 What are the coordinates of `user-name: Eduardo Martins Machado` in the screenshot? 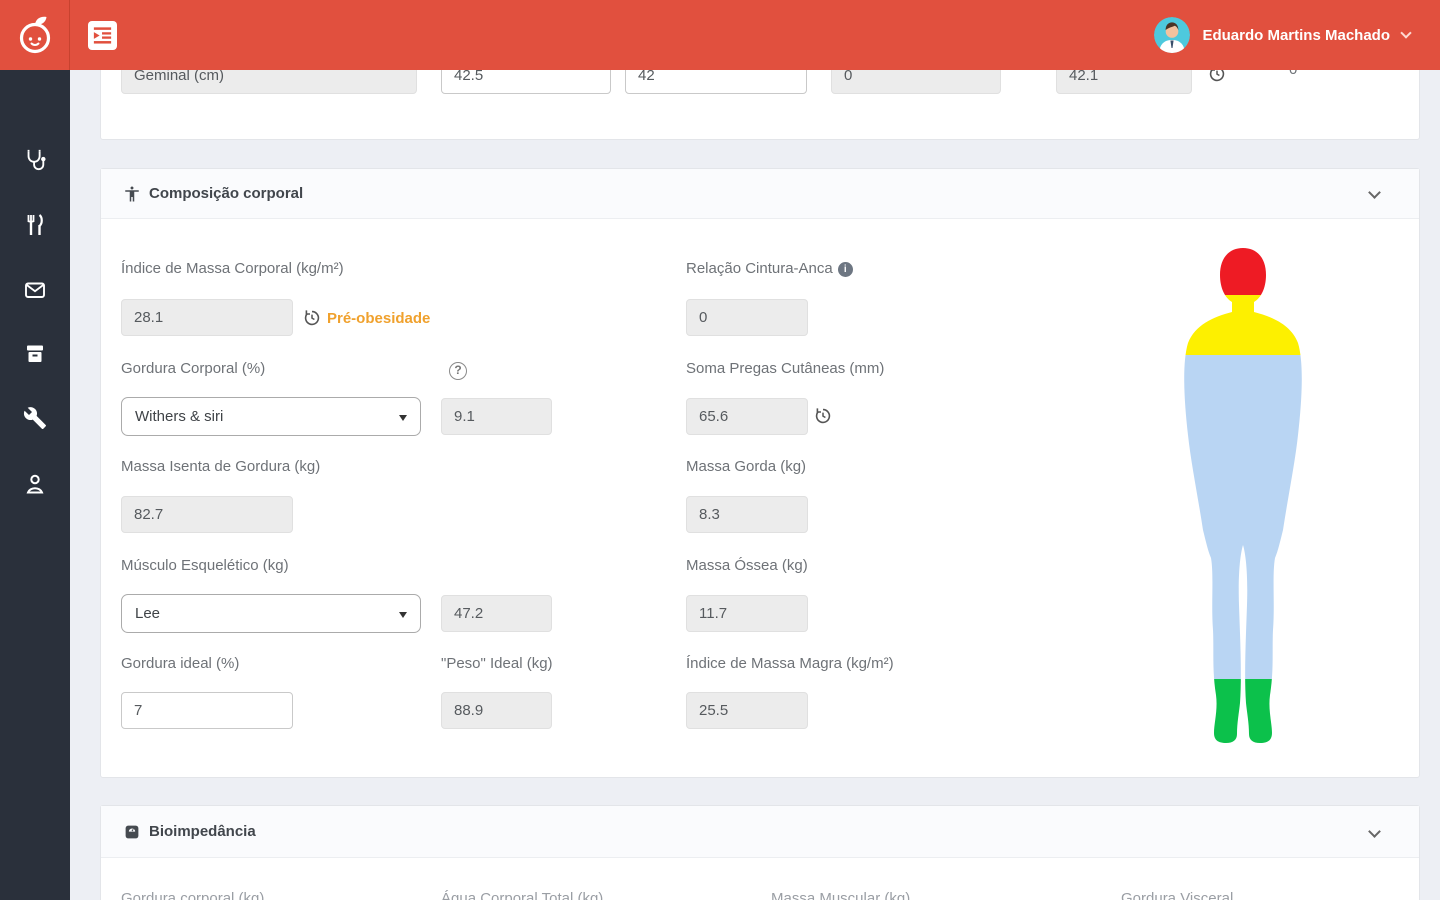 It's located at (1296, 35).